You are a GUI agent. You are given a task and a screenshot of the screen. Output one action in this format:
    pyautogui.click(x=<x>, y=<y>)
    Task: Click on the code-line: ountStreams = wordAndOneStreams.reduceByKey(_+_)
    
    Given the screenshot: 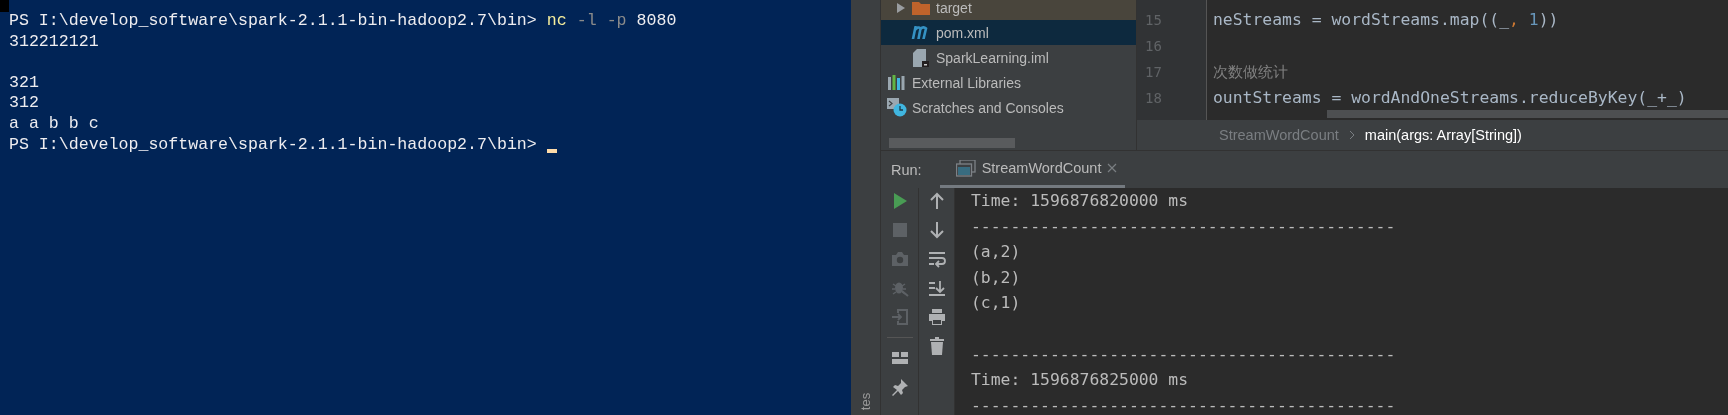 What is the action you would take?
    pyautogui.click(x=1450, y=97)
    